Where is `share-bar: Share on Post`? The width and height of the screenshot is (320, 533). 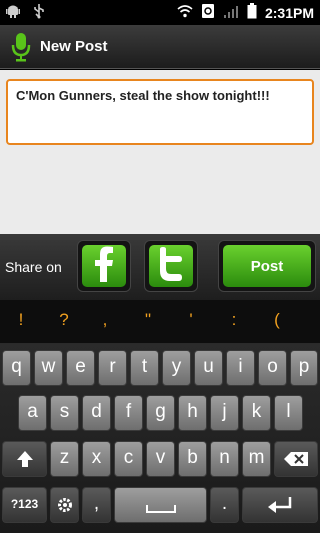
share-bar: Share on Post is located at coordinates (160, 267).